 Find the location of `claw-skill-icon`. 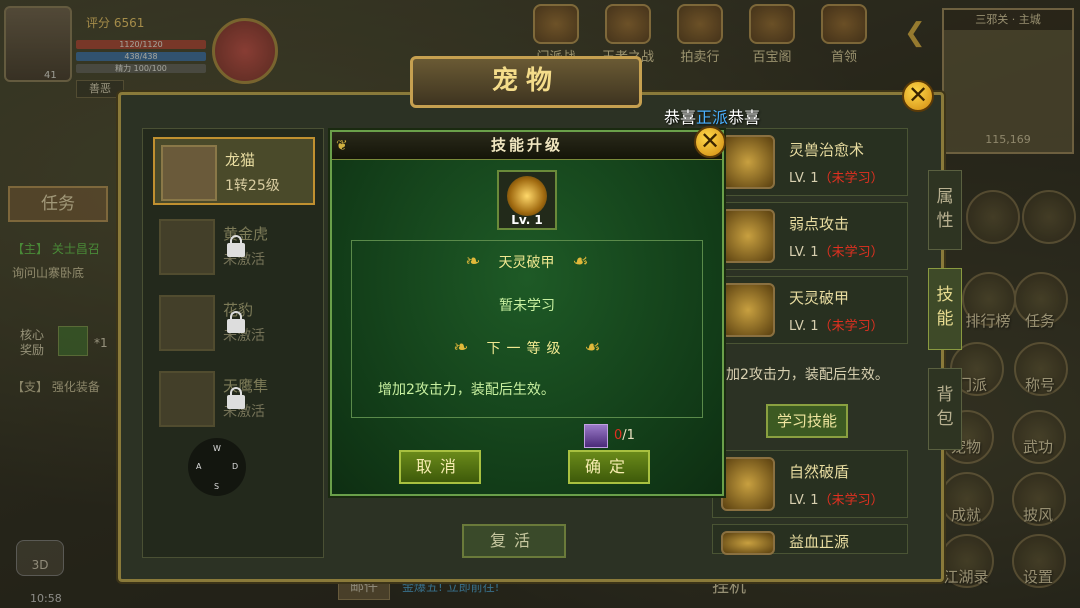

claw-skill-icon is located at coordinates (748, 236).